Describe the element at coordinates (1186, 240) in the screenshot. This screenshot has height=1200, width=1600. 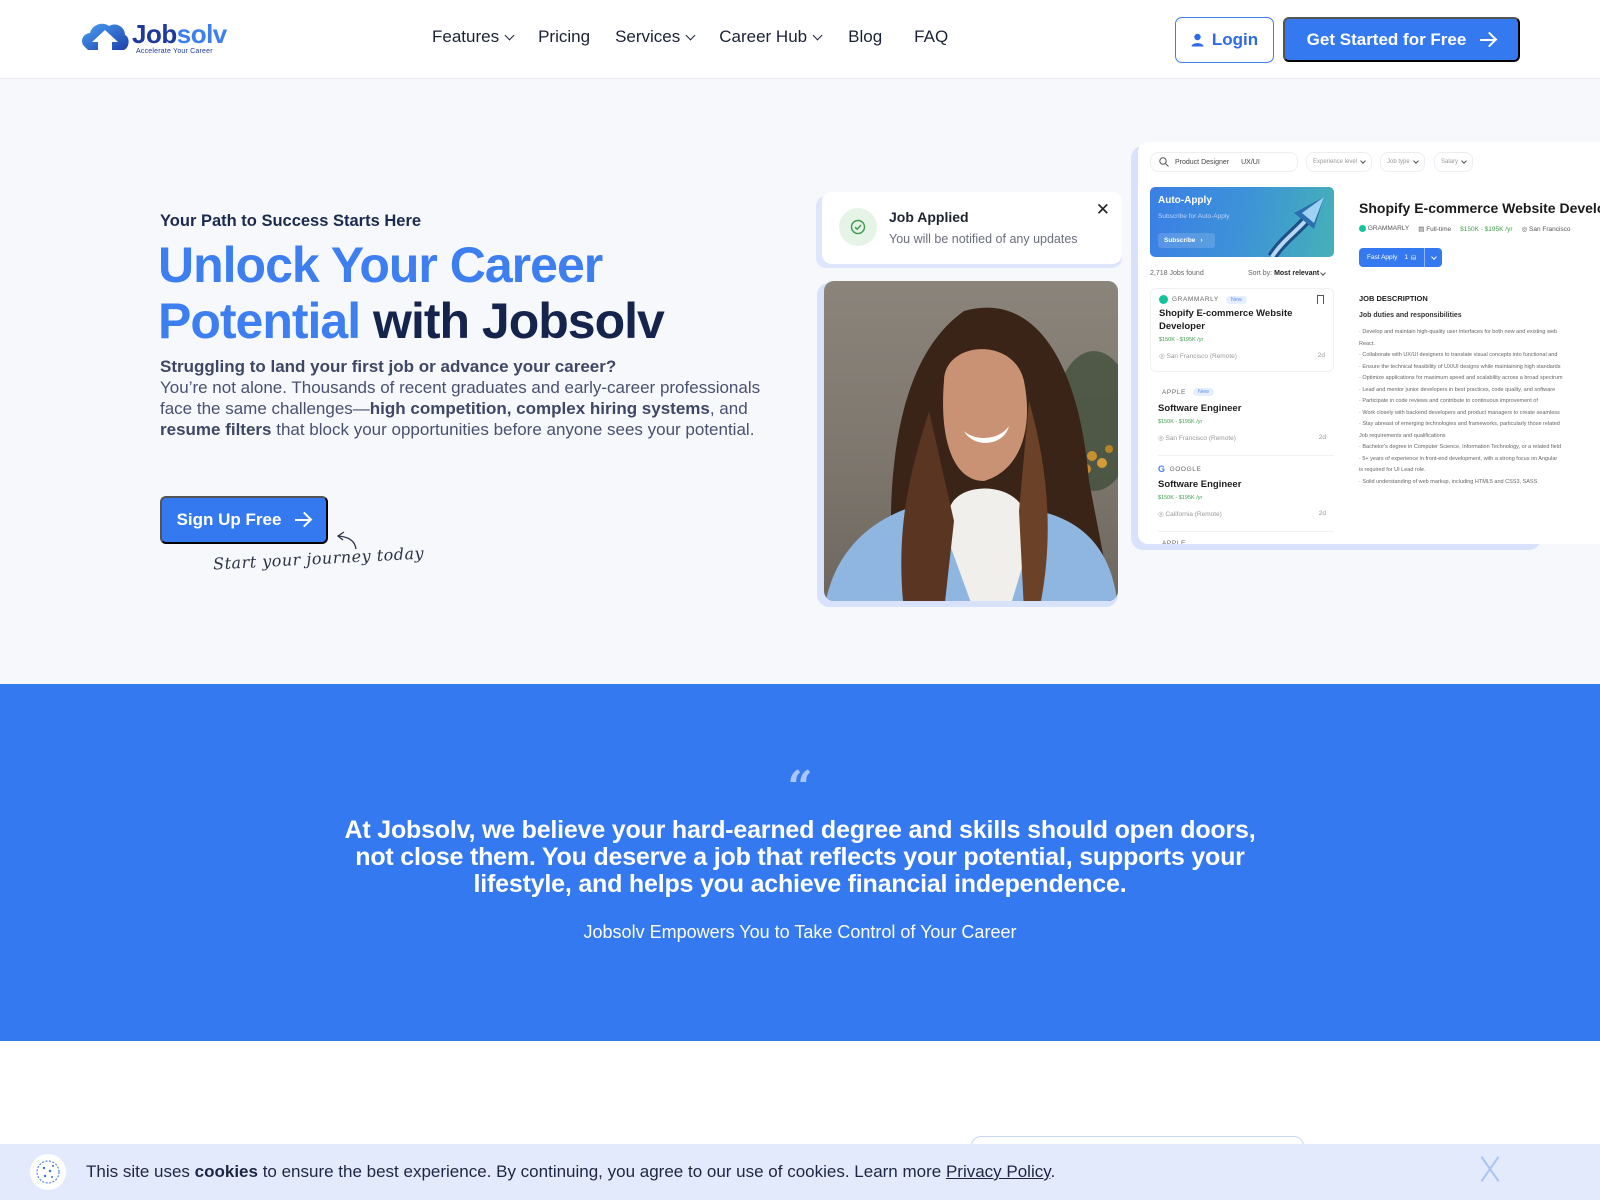
I see `subscribe-button: Subscribe ›` at that location.